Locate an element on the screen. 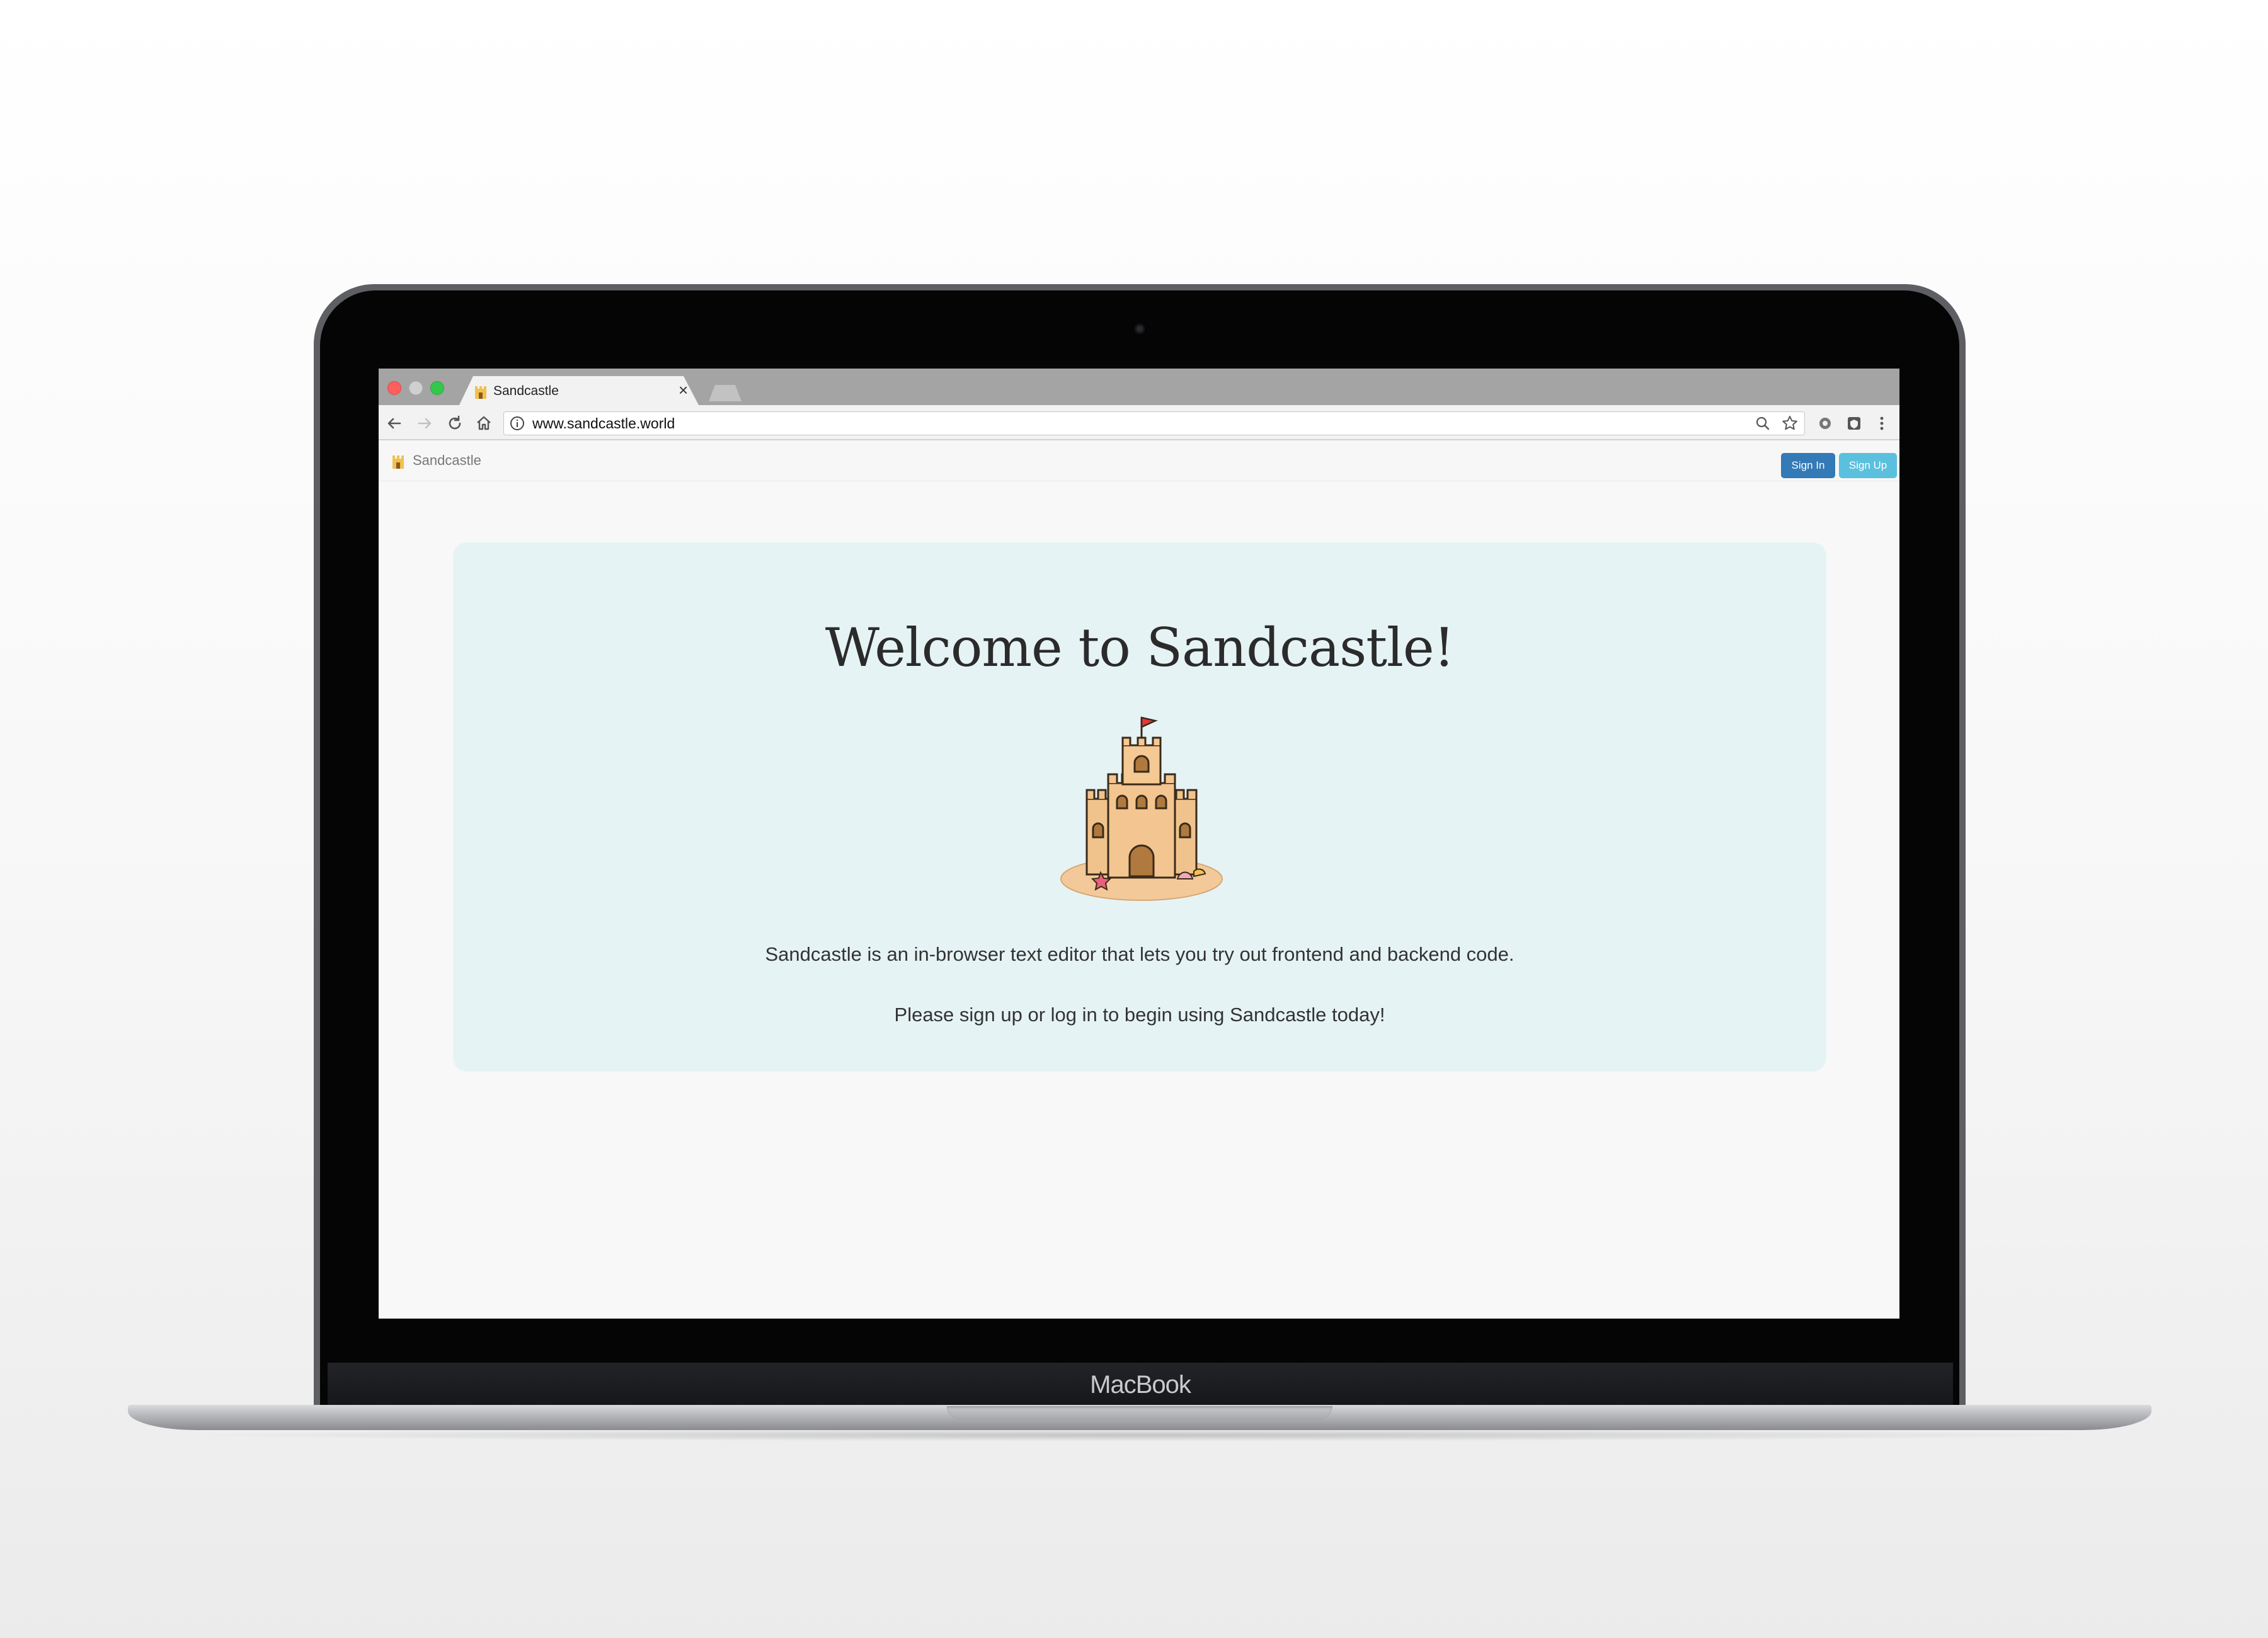 This screenshot has height=1638, width=2268. camera-icon is located at coordinates (1140, 329).